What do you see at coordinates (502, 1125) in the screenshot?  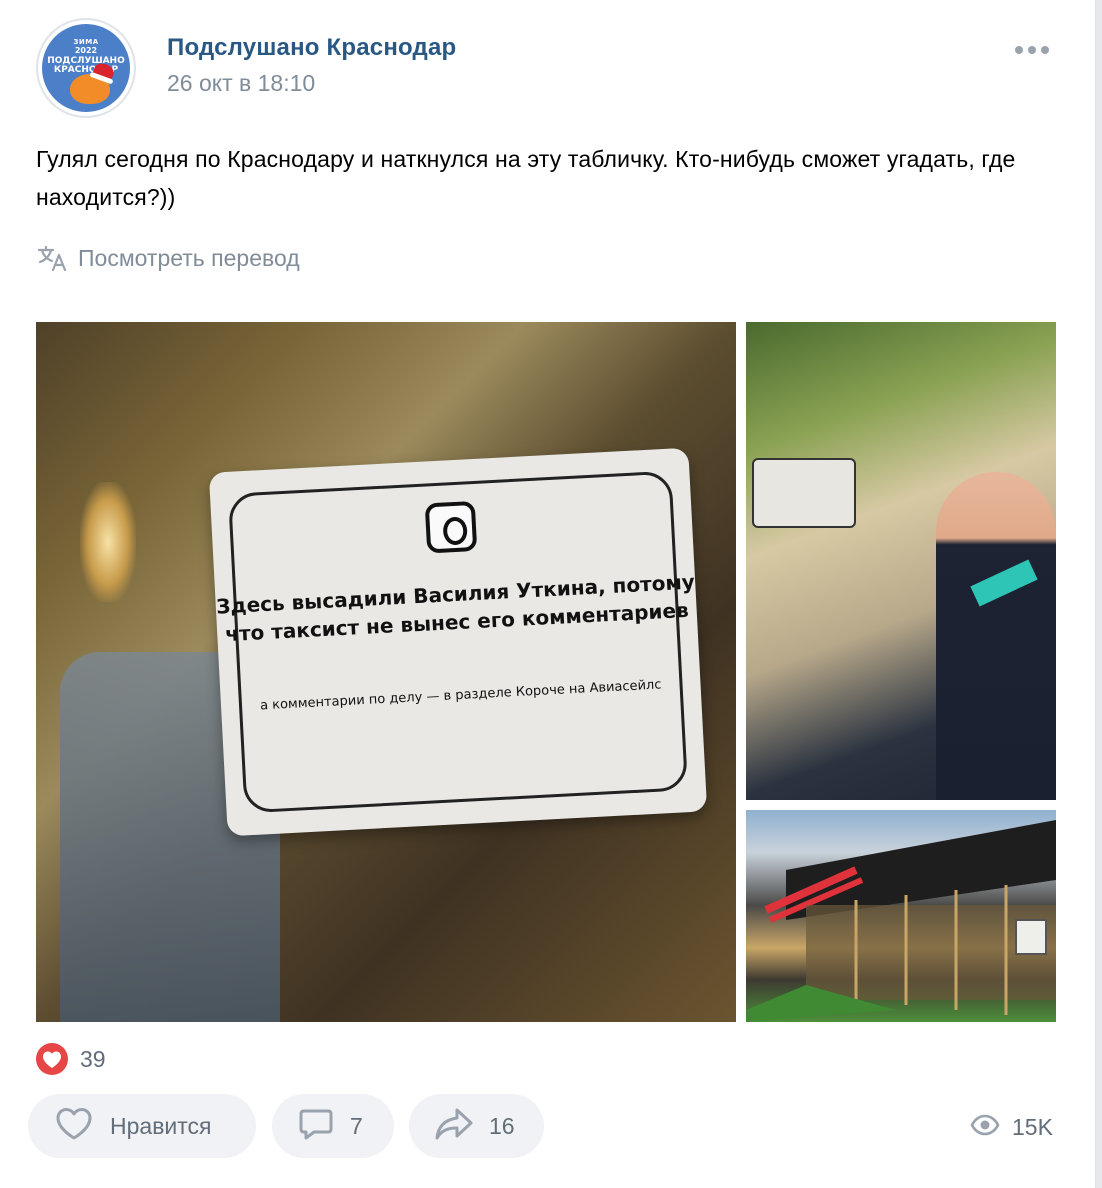 I see `share-count: 16` at bounding box center [502, 1125].